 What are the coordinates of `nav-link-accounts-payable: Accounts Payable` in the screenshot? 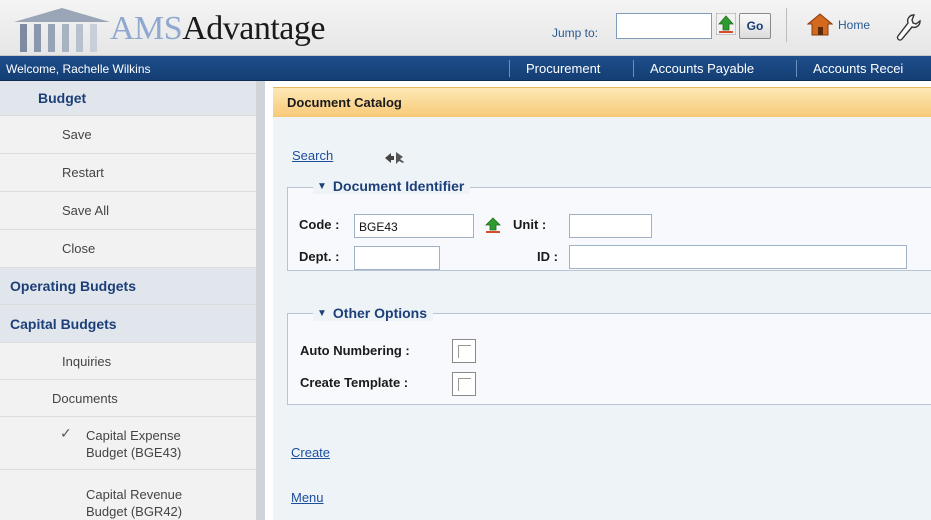 It's located at (702, 68).